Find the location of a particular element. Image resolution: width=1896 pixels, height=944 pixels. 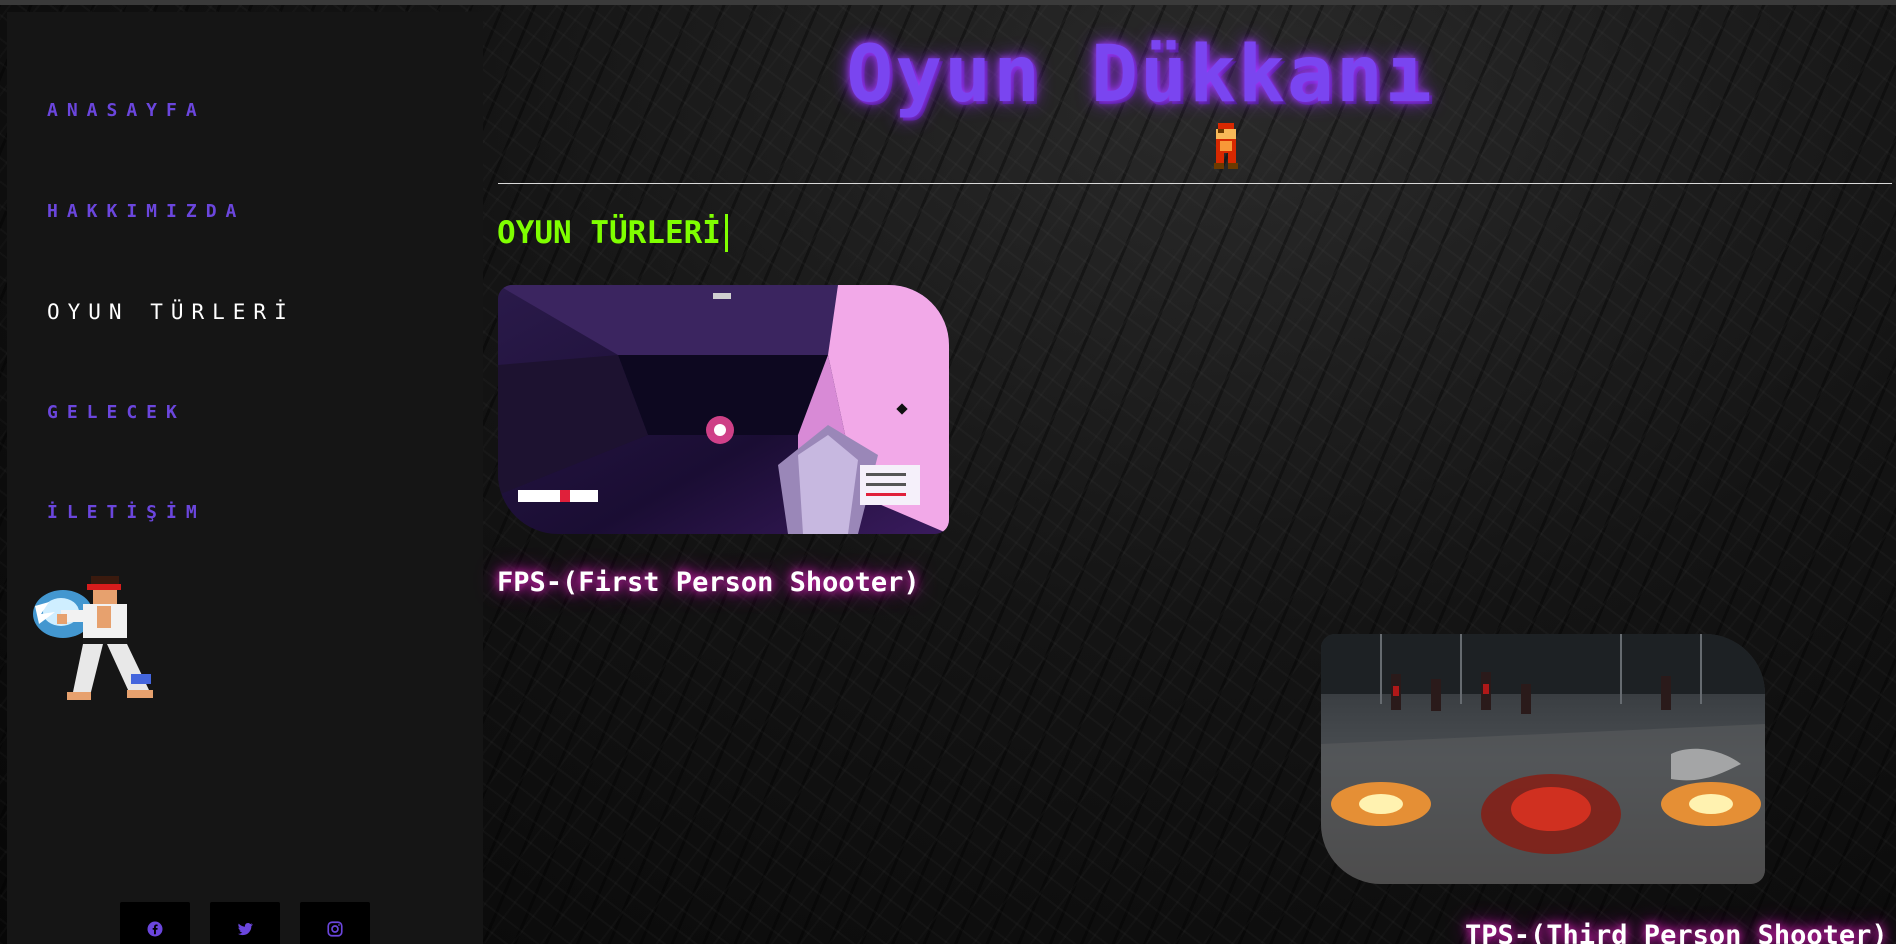

fps-gameplay-image is located at coordinates (723, 409).